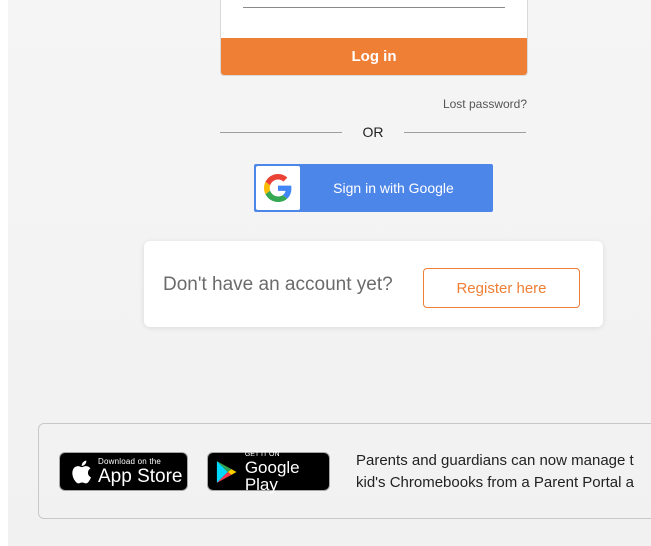  I want to click on google-play-badge: GET IT ON Google Play, so click(268, 472).